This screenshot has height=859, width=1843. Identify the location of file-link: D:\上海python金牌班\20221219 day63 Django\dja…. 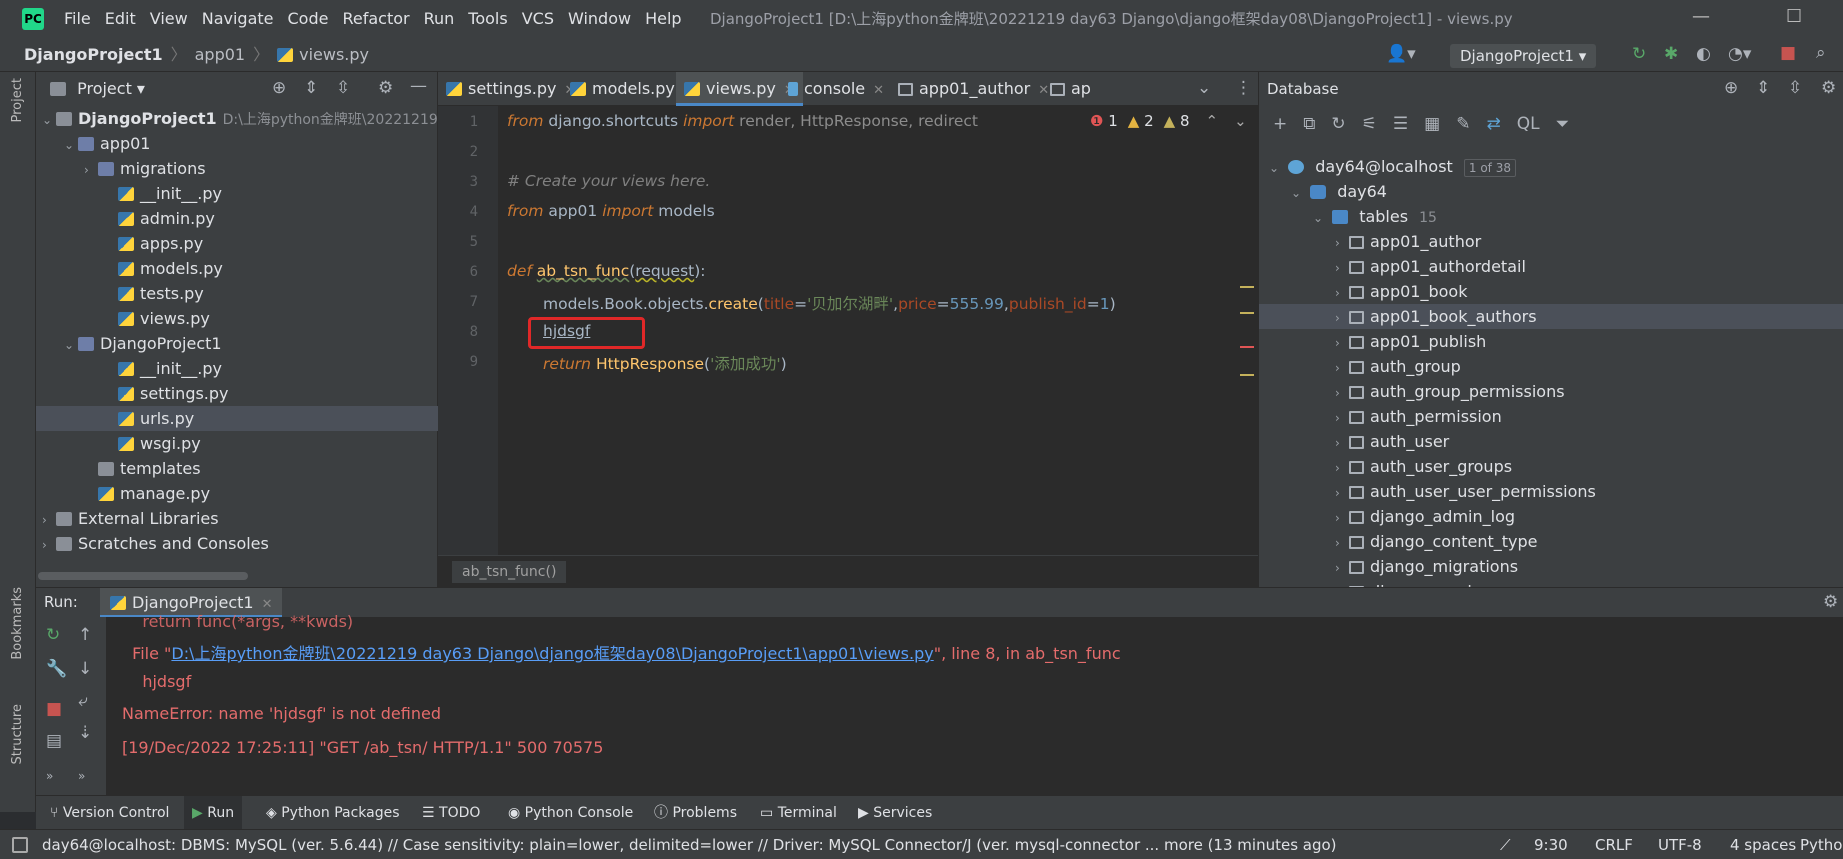
(552, 653).